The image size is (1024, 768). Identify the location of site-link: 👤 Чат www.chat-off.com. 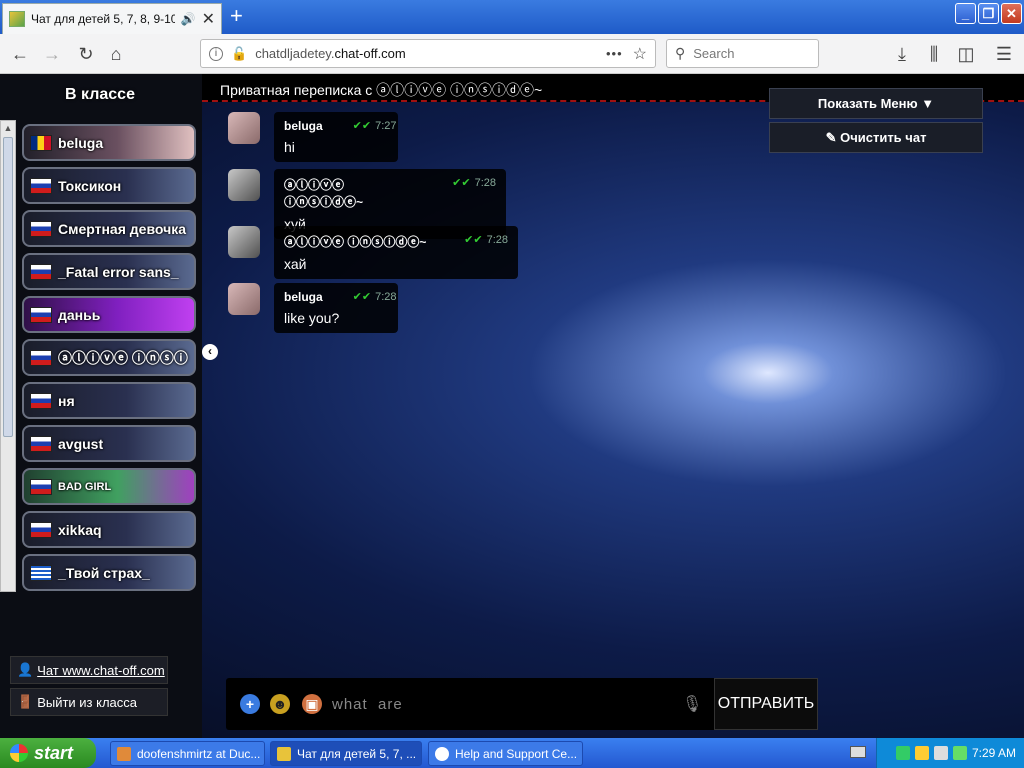
(89, 670).